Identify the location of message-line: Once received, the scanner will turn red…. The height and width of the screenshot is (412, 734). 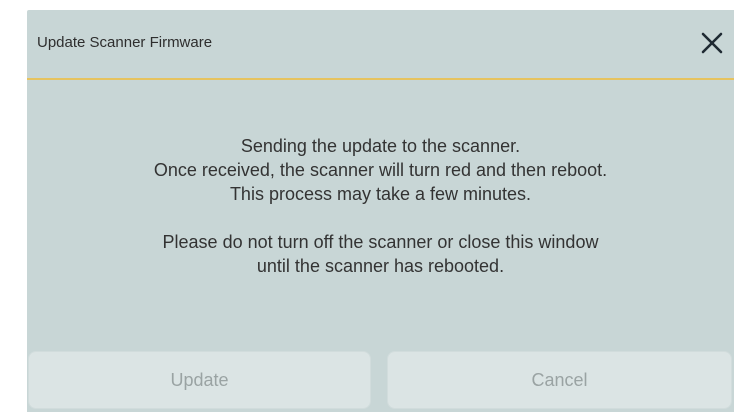
(380, 170).